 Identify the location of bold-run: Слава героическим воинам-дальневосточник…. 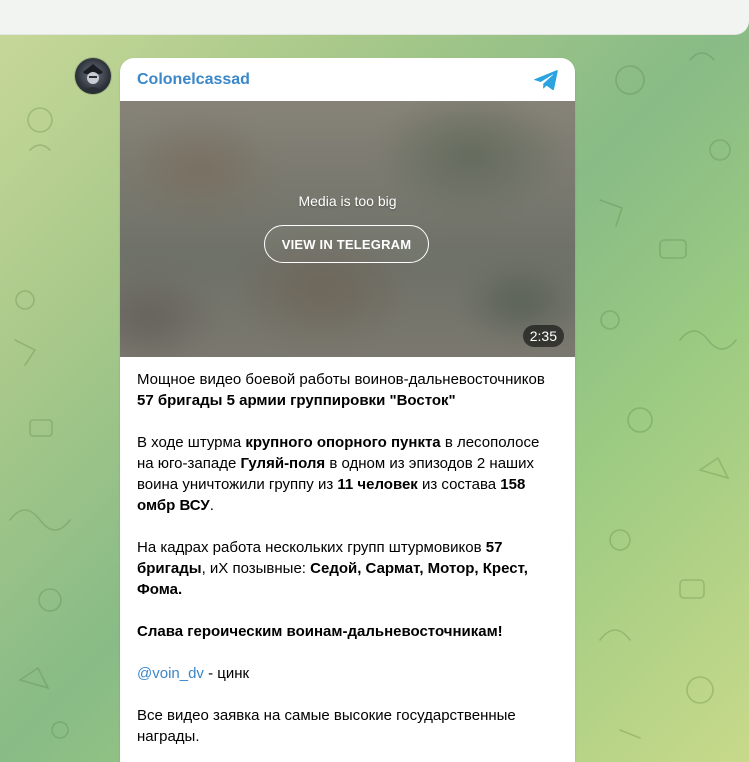
(320, 631).